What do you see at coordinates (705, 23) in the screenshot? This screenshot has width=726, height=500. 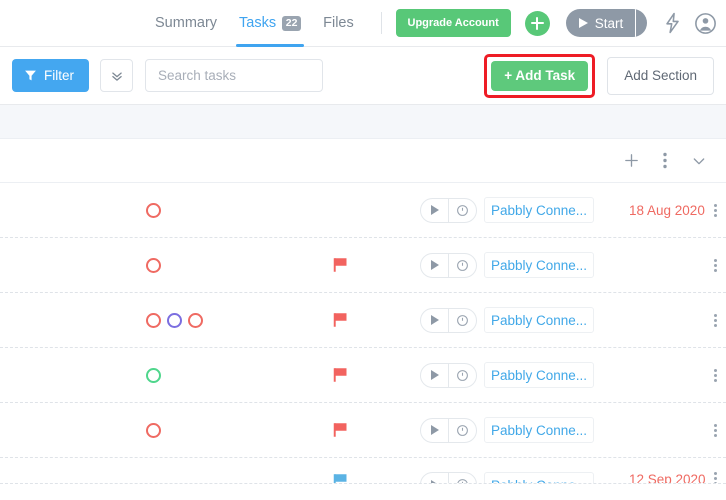 I see `user-account-button` at bounding box center [705, 23].